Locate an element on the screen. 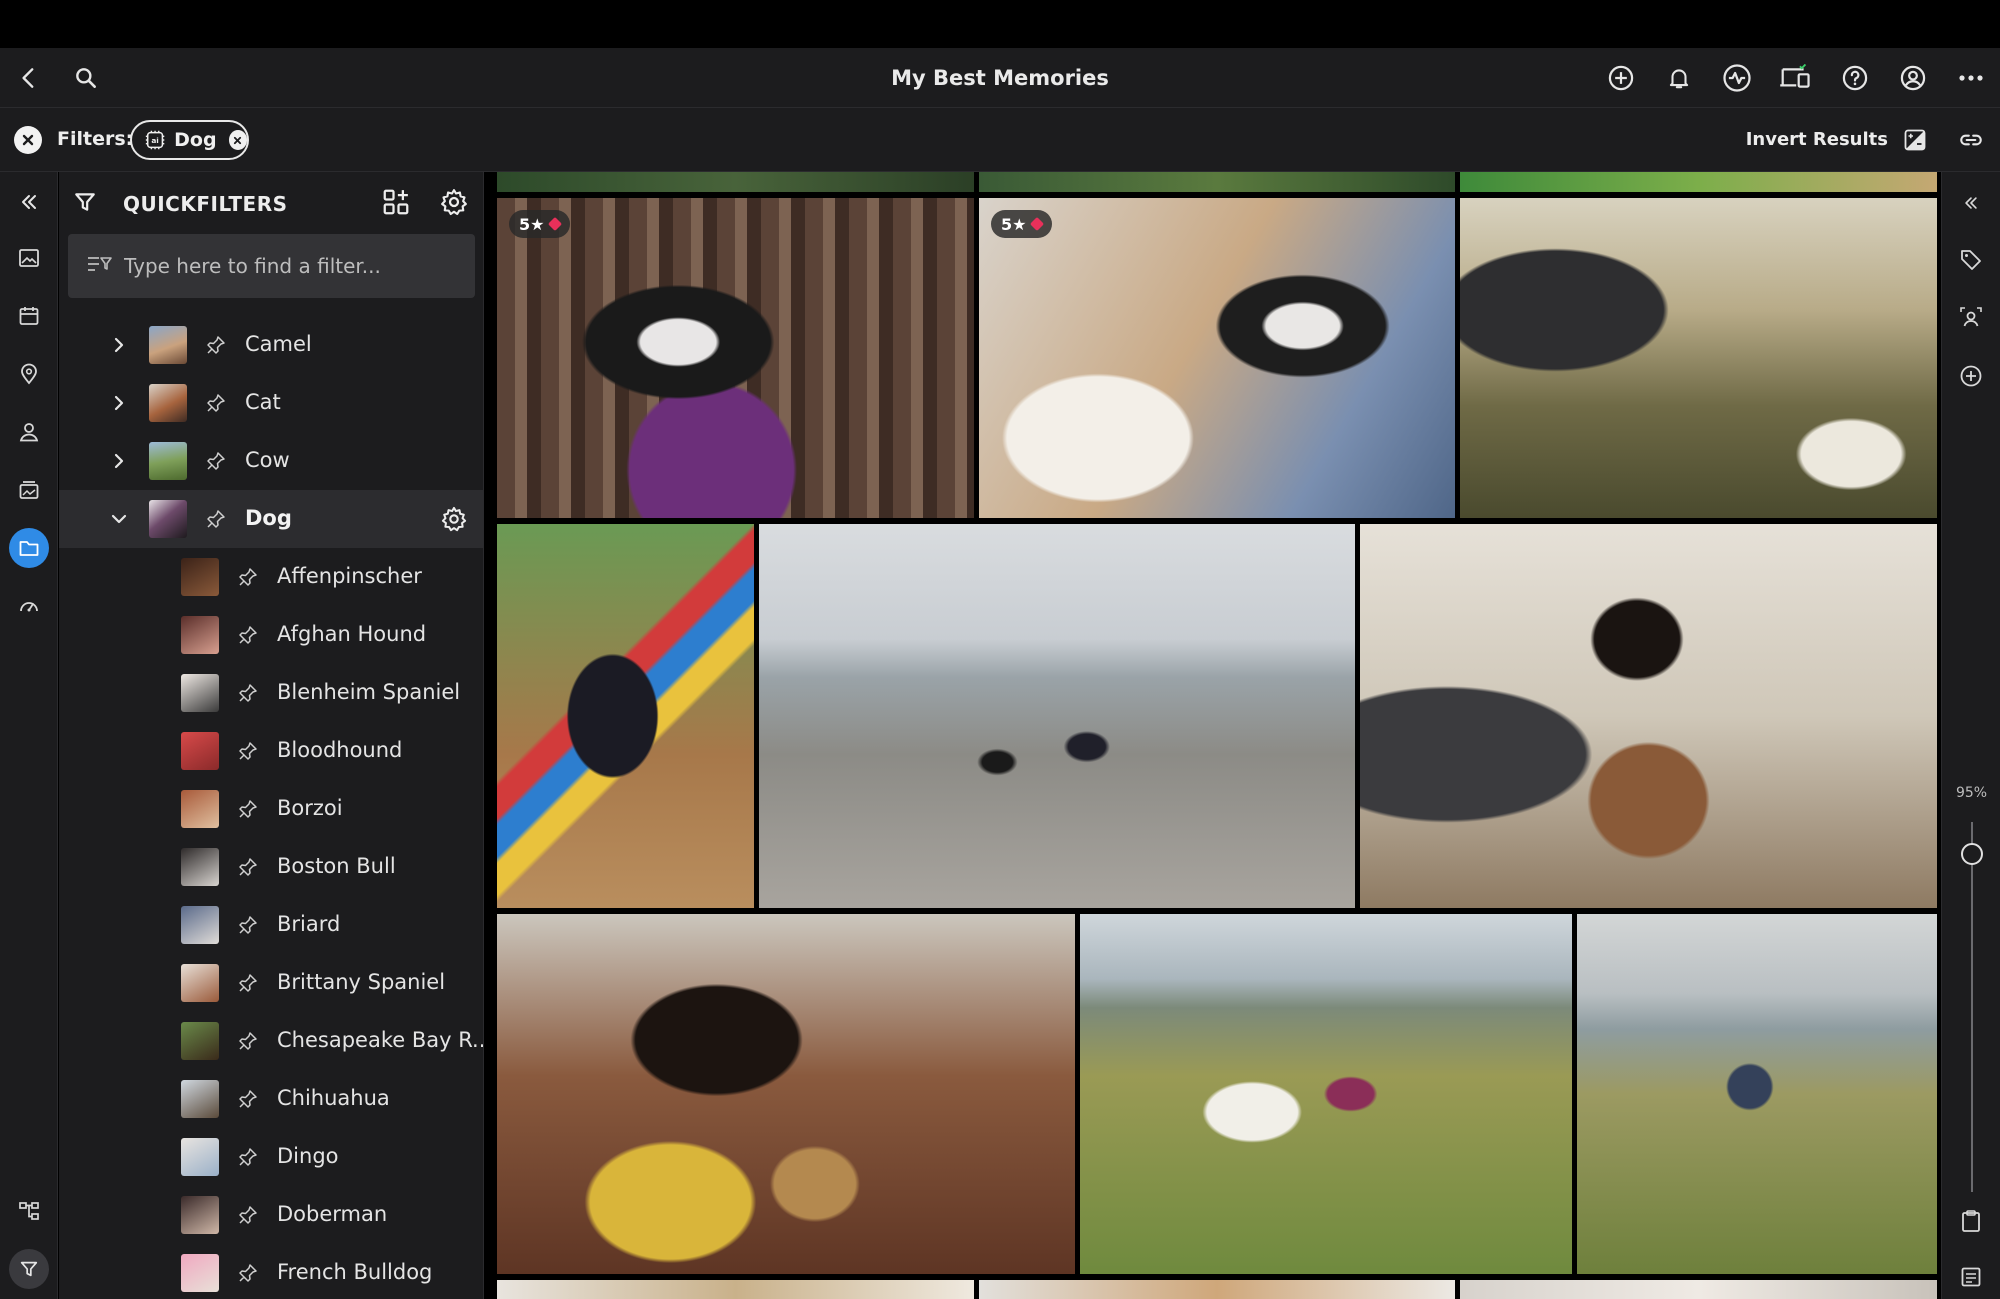 The height and width of the screenshot is (1299, 2000). clipboard-icon is located at coordinates (1971, 1221).